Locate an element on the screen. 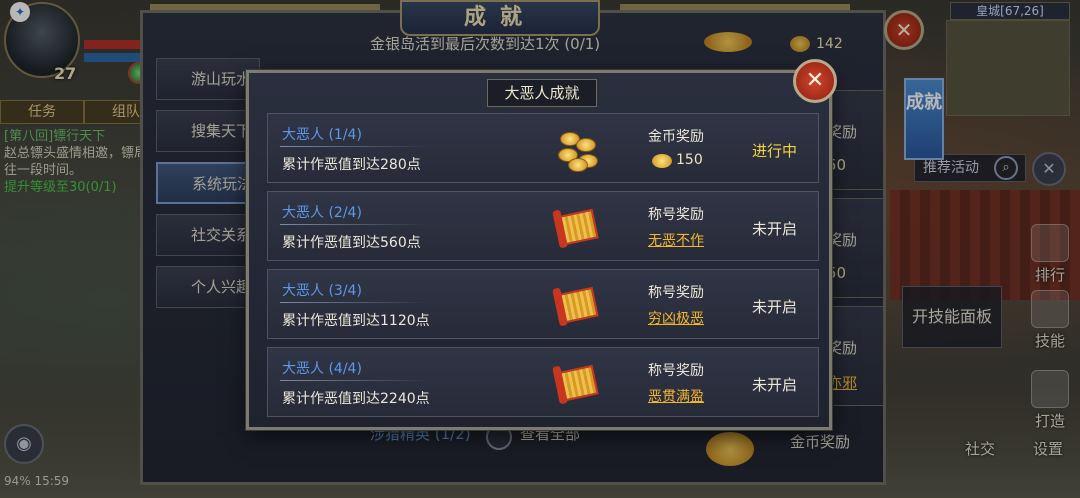  achievement-status: 进行中 is located at coordinates (775, 151).